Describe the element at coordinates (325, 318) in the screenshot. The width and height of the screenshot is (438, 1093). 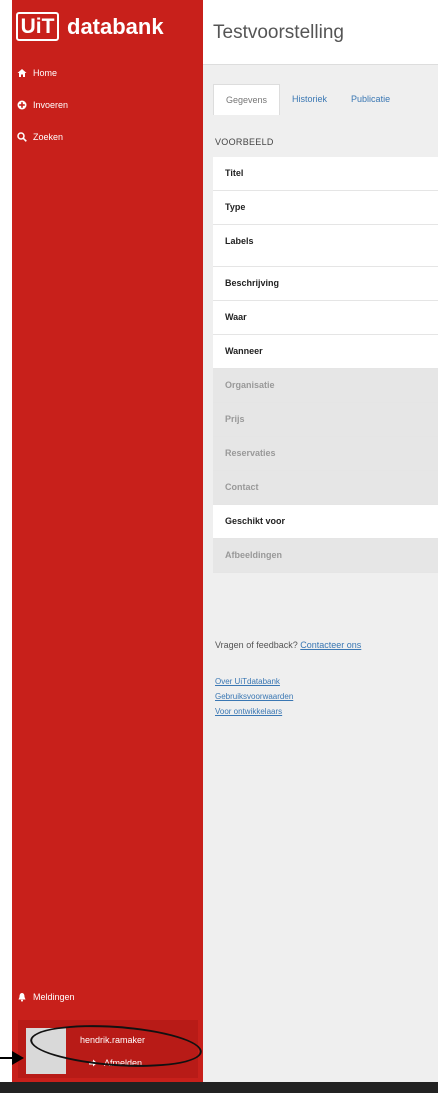
I see `field-waar: Waar` at that location.